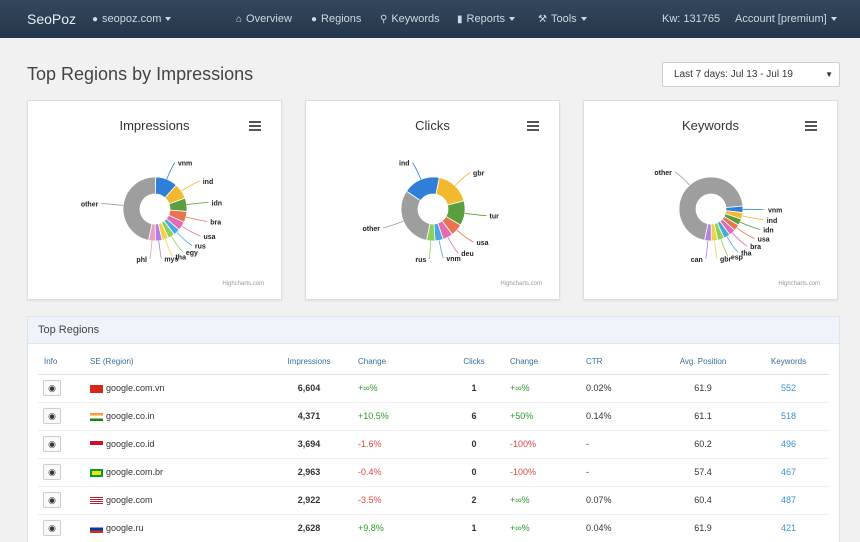 This screenshot has height=542, width=860. What do you see at coordinates (583, 19) in the screenshot?
I see `chevron-down-icon` at bounding box center [583, 19].